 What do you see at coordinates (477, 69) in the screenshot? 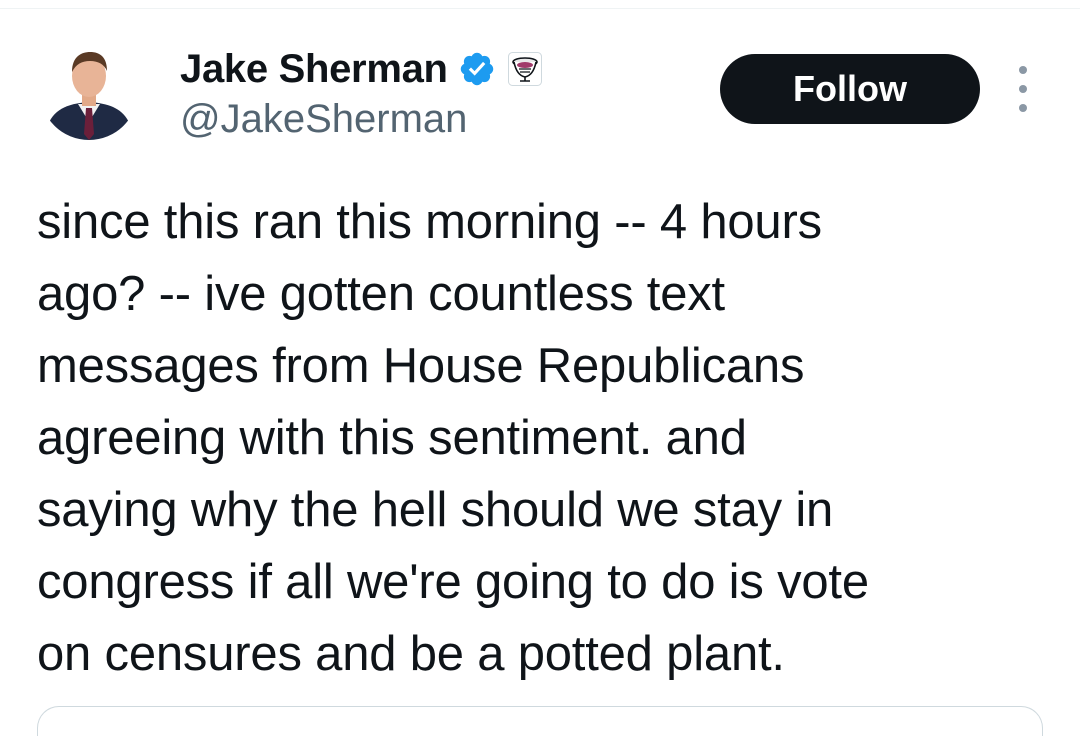
I see `verified-badge-icon` at bounding box center [477, 69].